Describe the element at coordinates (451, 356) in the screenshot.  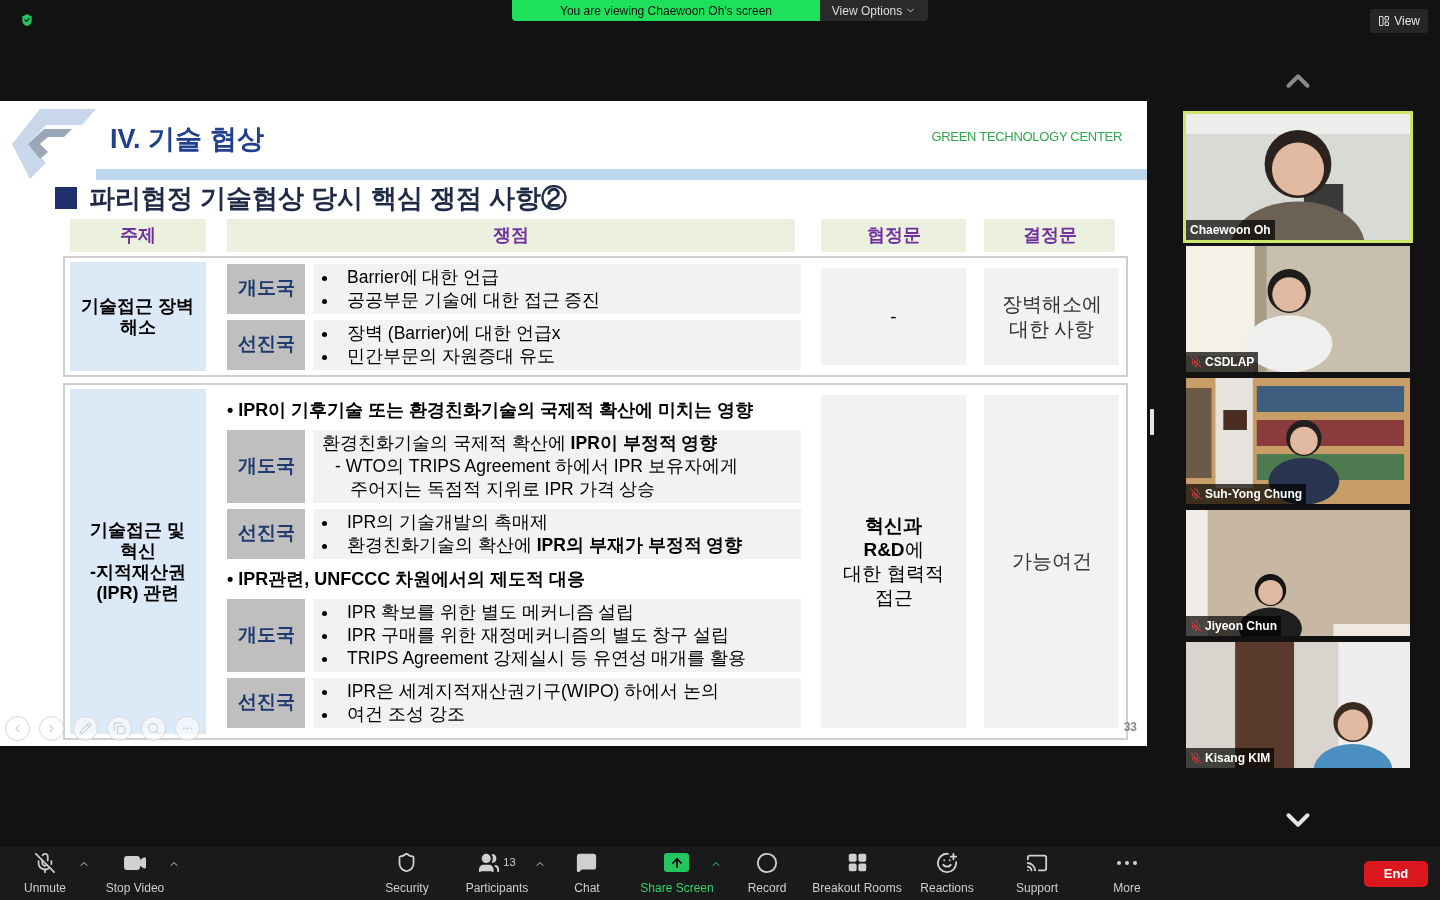
I see `statement-text: 민간부문의 자원증대 유도` at that location.